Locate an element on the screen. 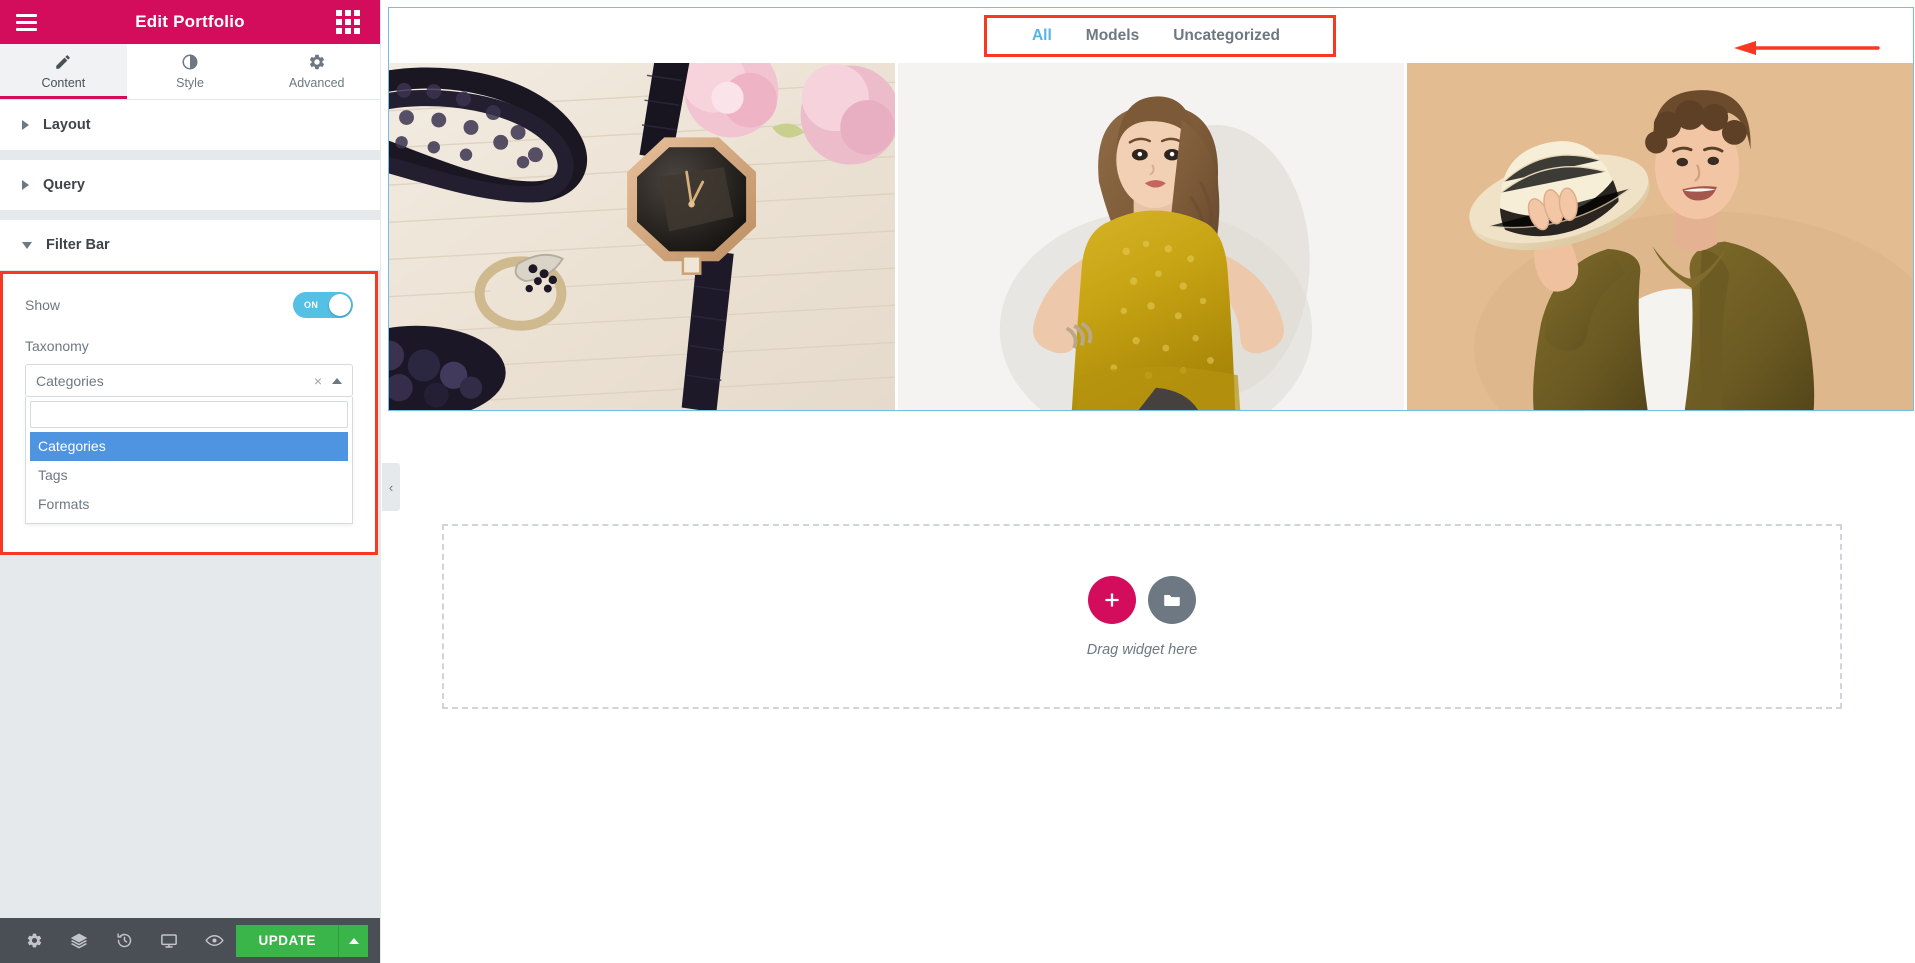  dropzone-buttons is located at coordinates (1142, 599).